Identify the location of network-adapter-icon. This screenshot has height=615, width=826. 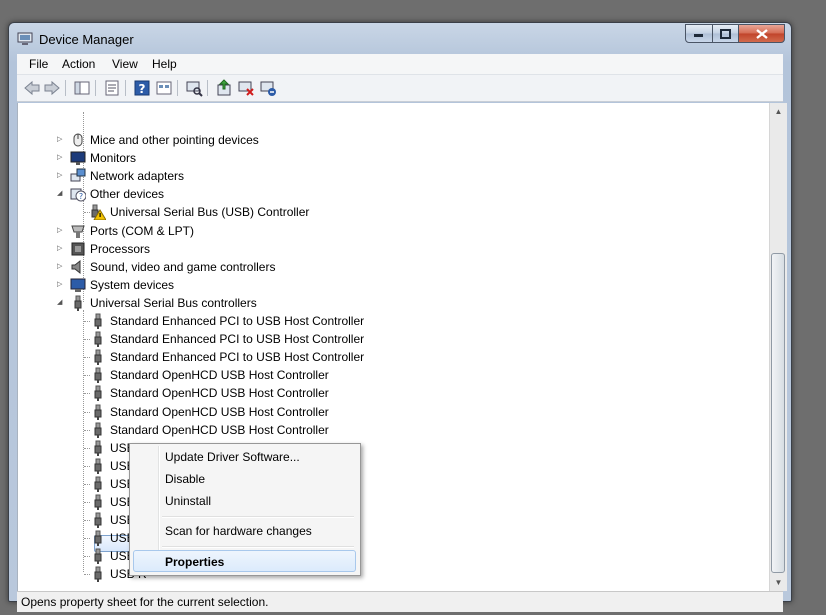
(78, 175).